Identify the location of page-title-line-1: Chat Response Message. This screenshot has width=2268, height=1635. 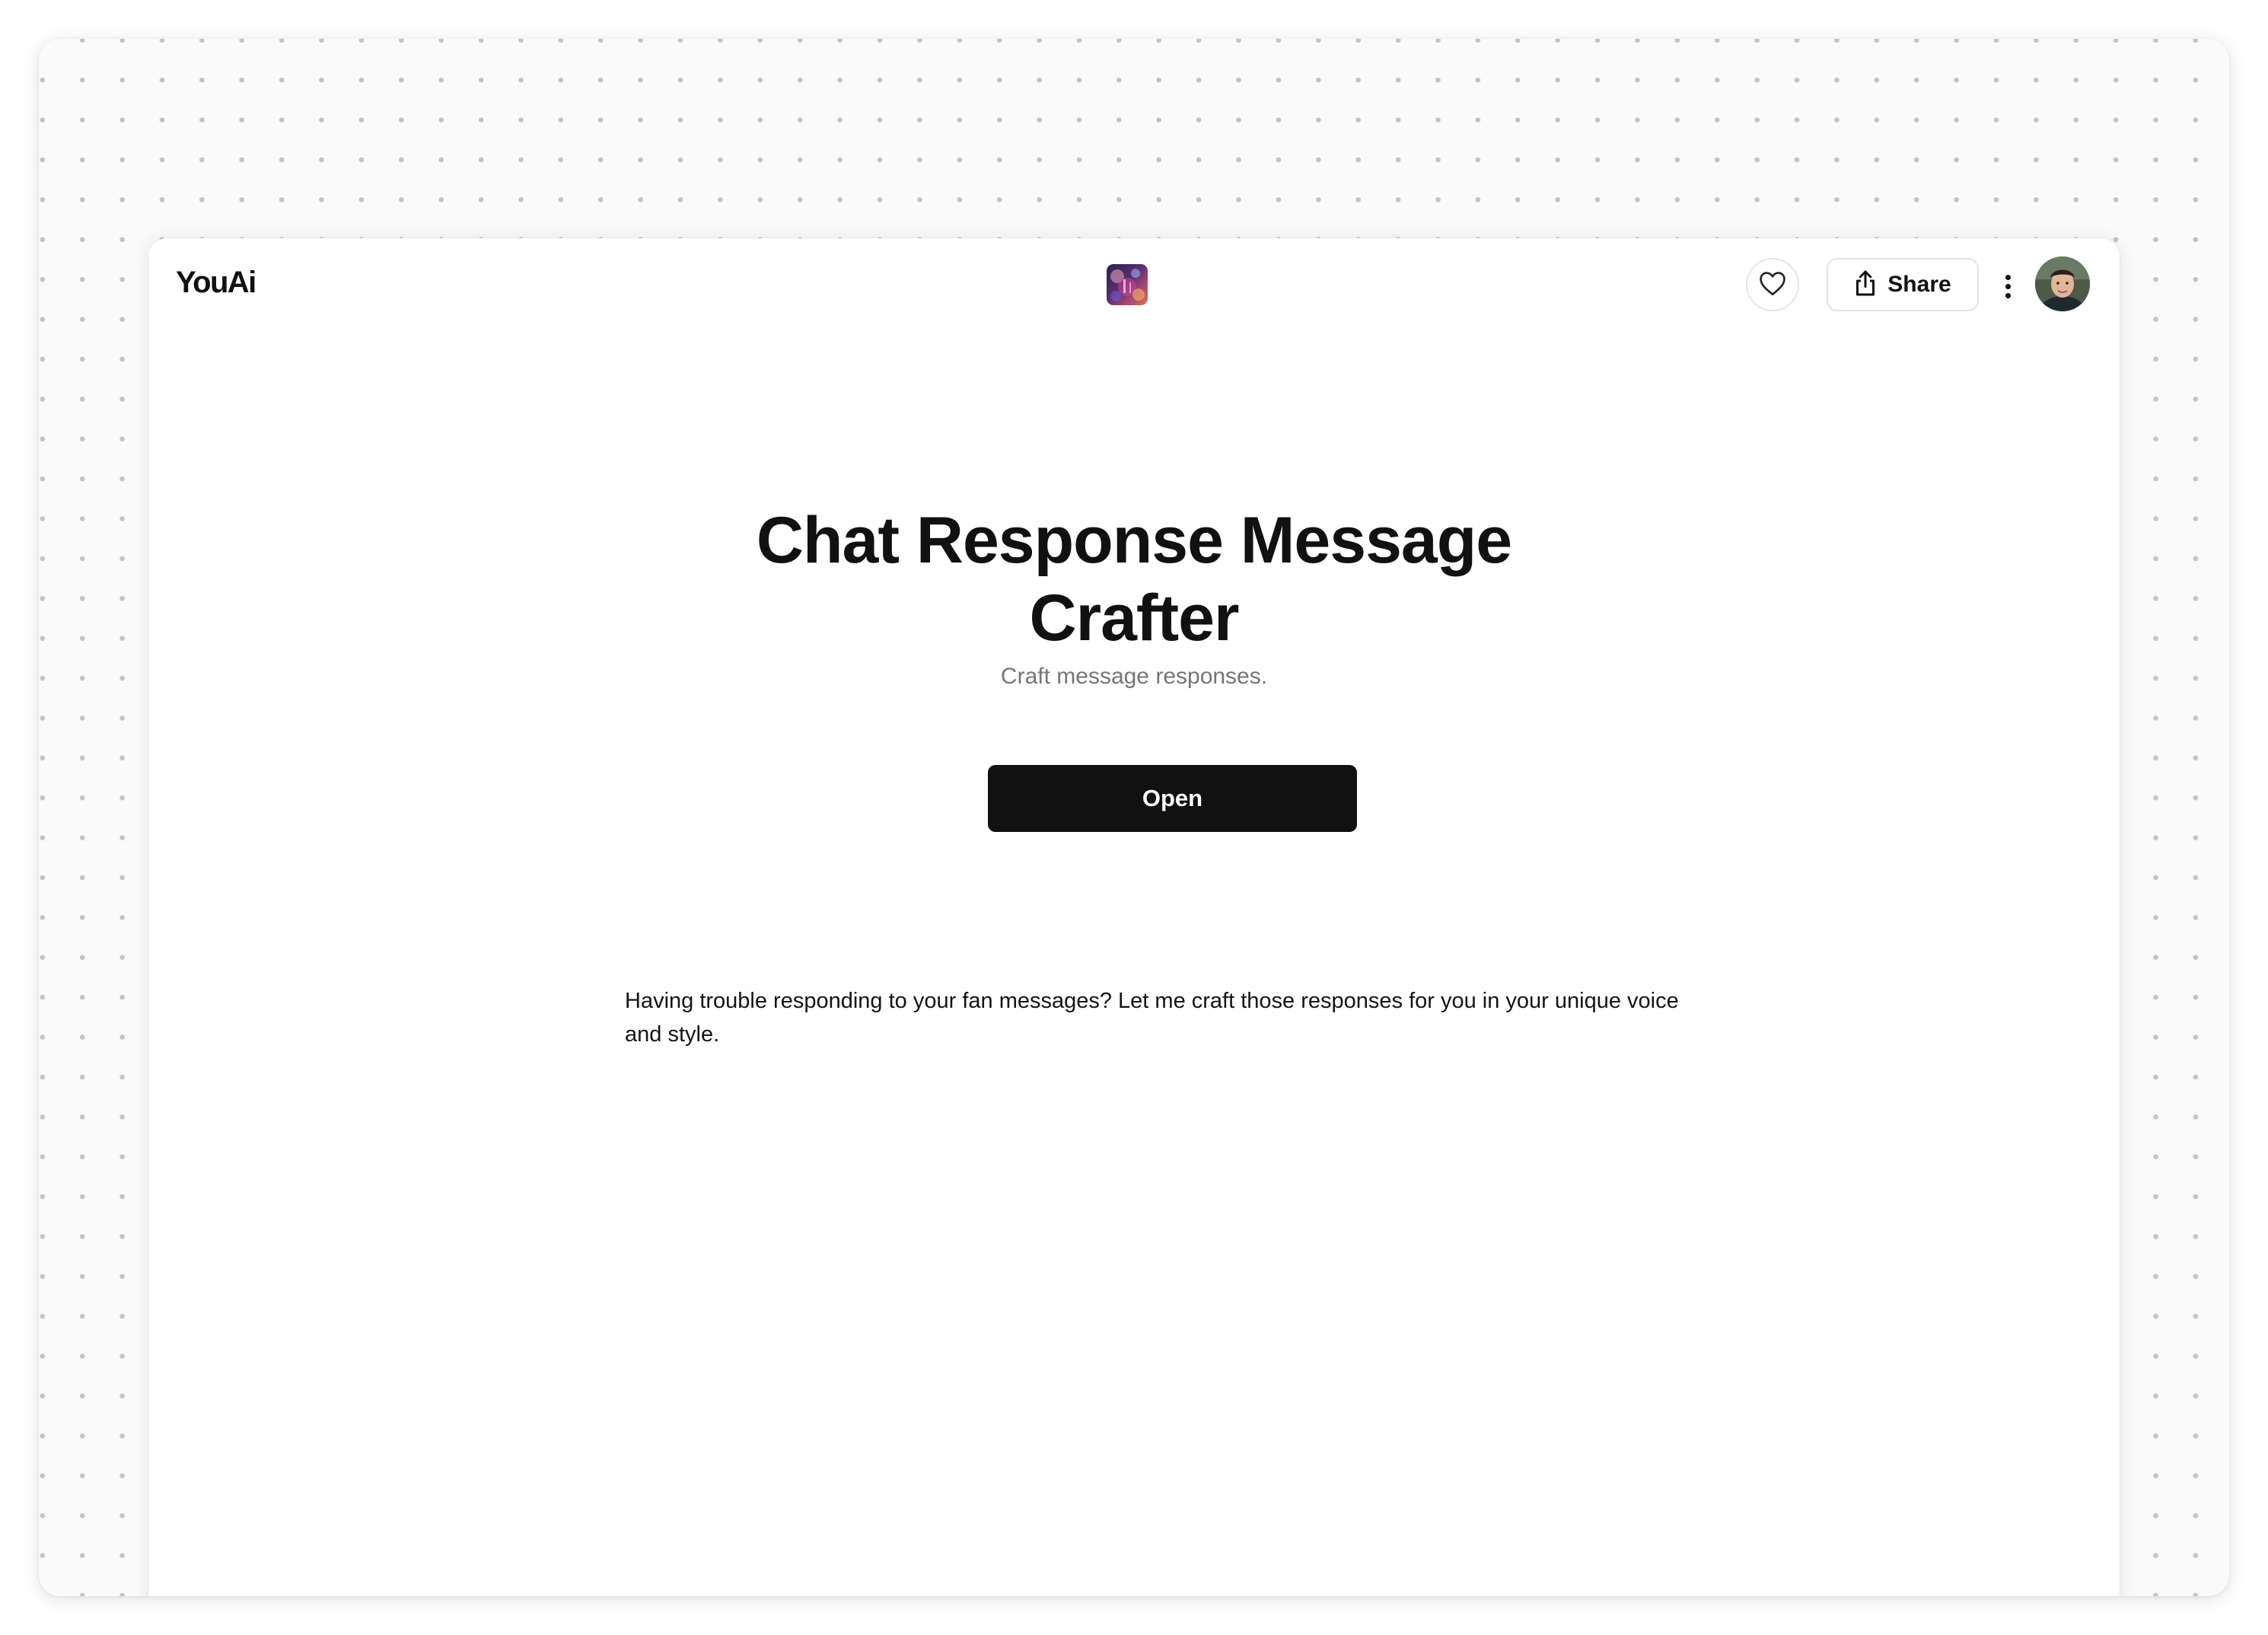
(1134, 540).